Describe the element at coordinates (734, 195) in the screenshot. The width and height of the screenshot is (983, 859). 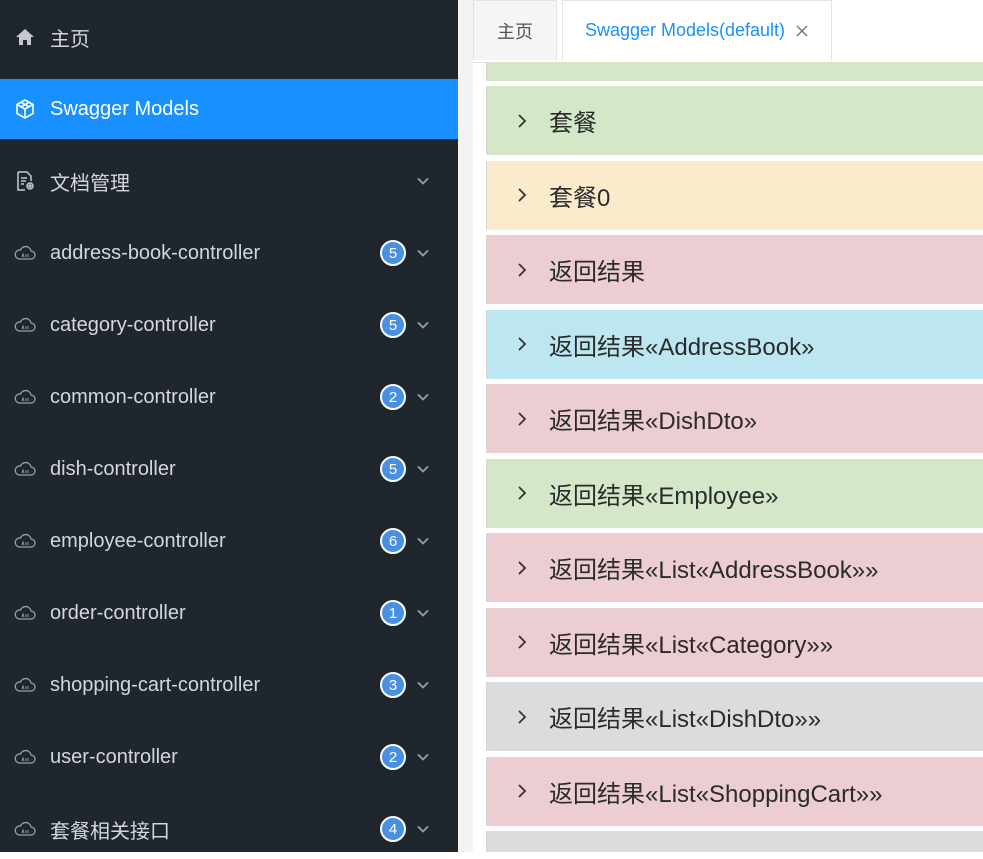
I see `model-row: 套餐0` at that location.